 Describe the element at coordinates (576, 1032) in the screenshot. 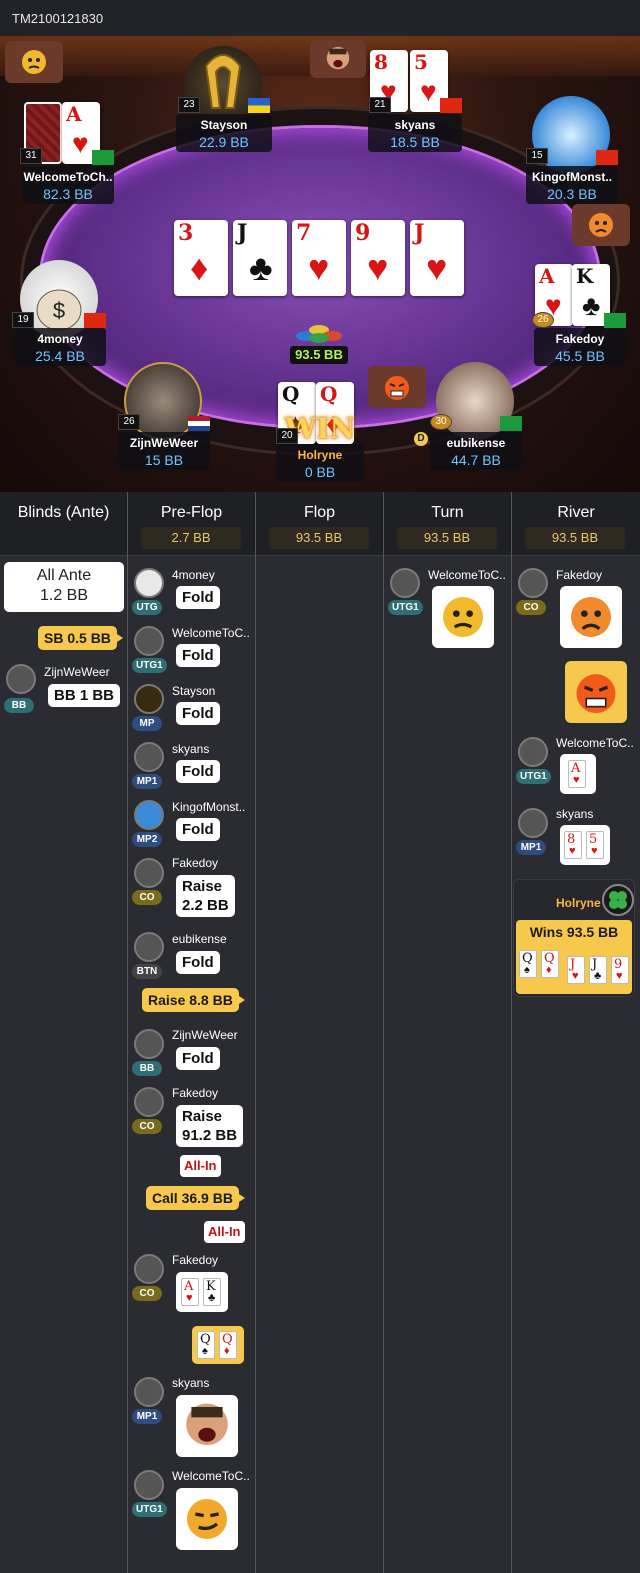

I see `column-river: River 93.5 BB` at that location.